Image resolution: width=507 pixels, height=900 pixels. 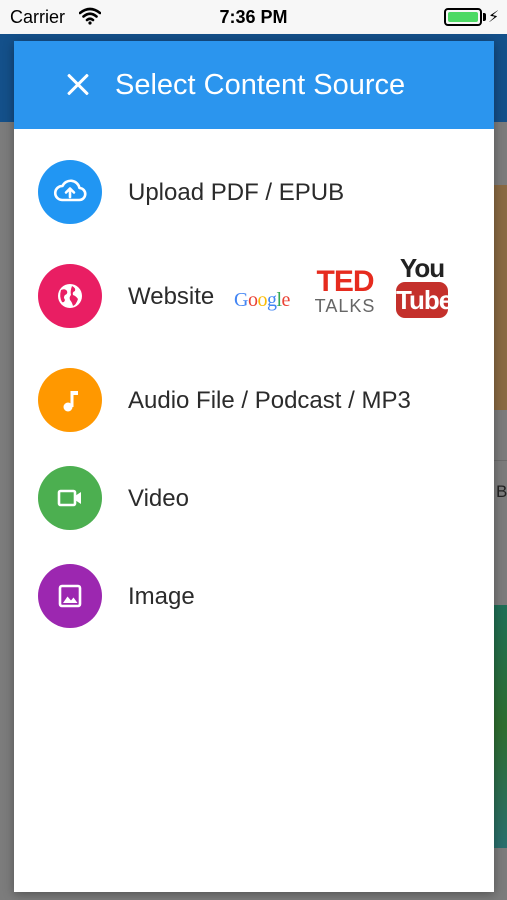 I want to click on music-note-icon, so click(x=70, y=400).